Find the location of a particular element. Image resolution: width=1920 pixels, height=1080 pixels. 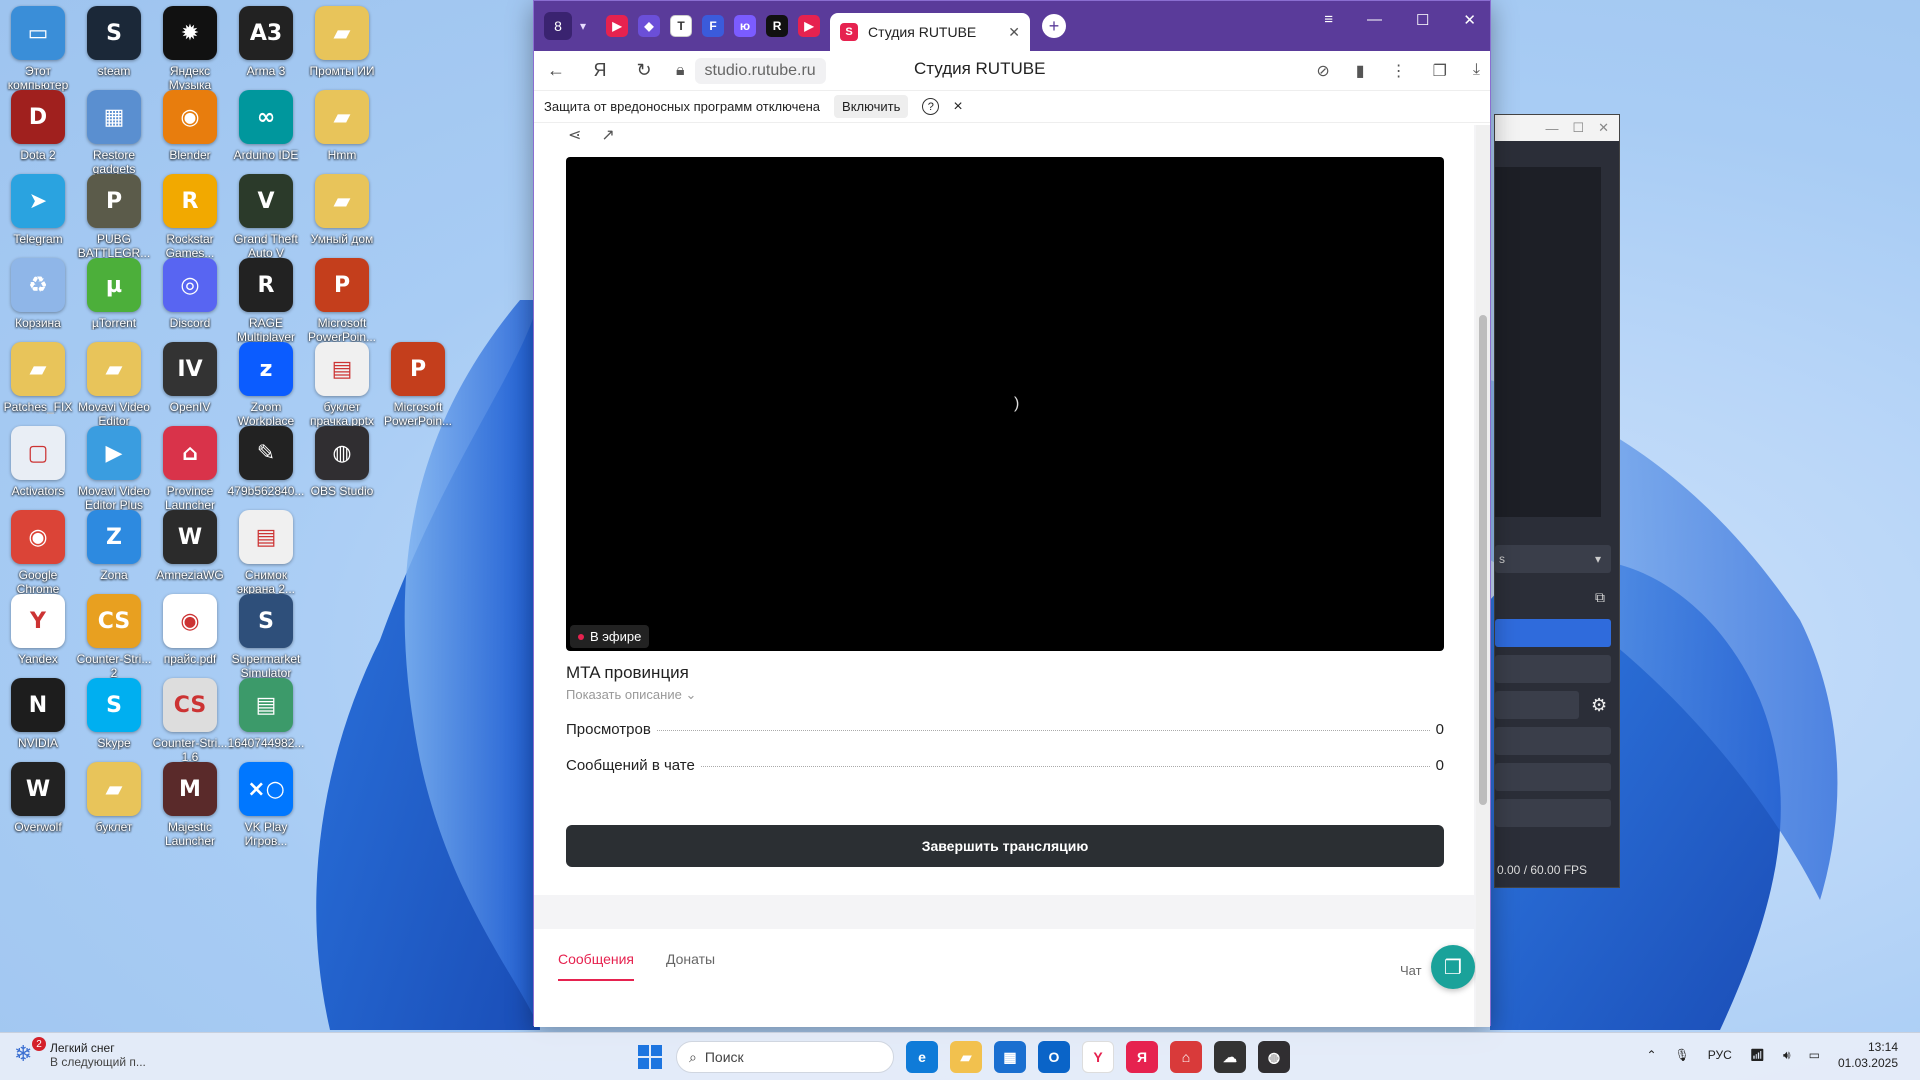

edge-icon: e is located at coordinates (922, 1057).